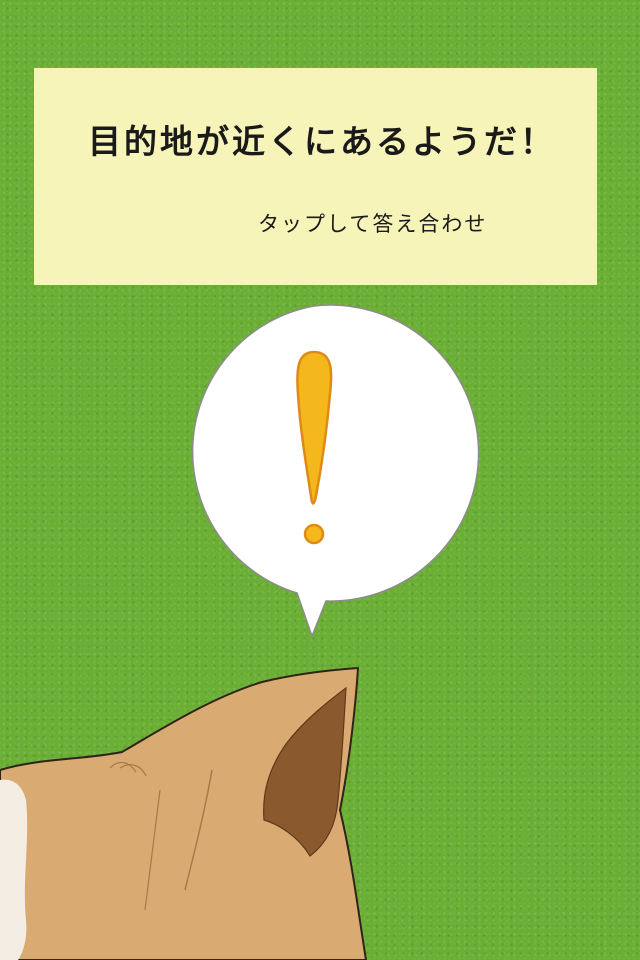  What do you see at coordinates (322, 141) in the screenshot?
I see `message-title: 目的地が近くにあるようだ！` at bounding box center [322, 141].